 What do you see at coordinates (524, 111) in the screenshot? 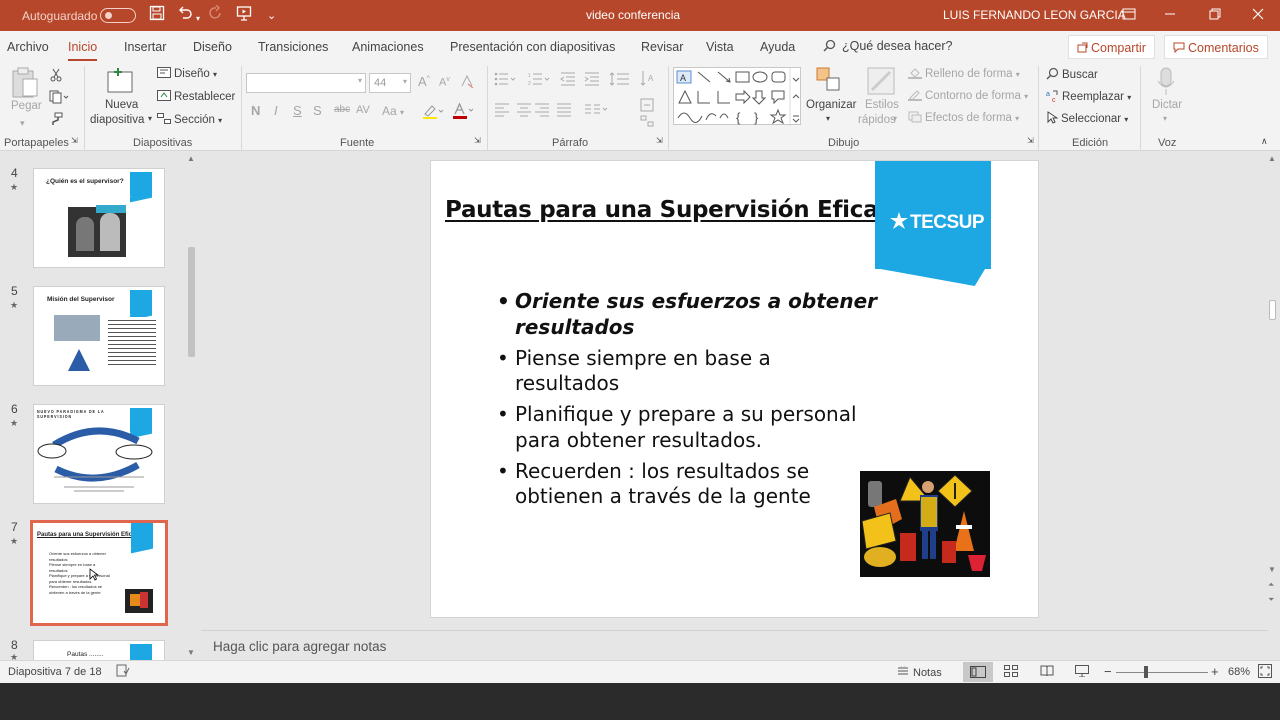
I see `align-center-icon` at bounding box center [524, 111].